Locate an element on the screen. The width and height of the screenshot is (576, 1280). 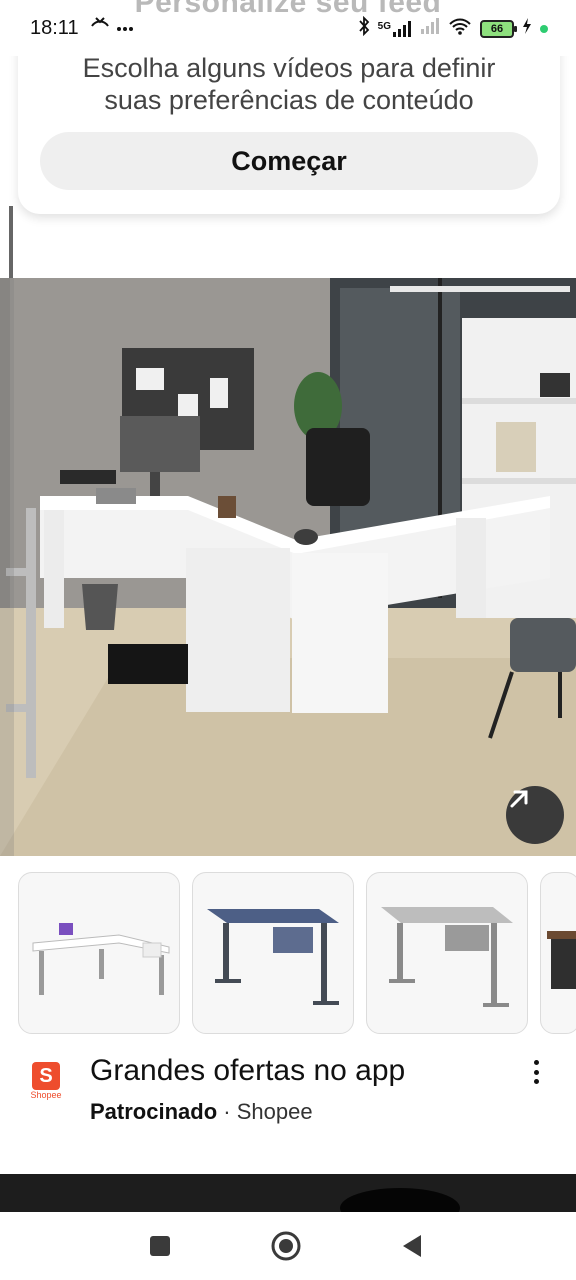
notification-dot is located at coordinates (544, 28).